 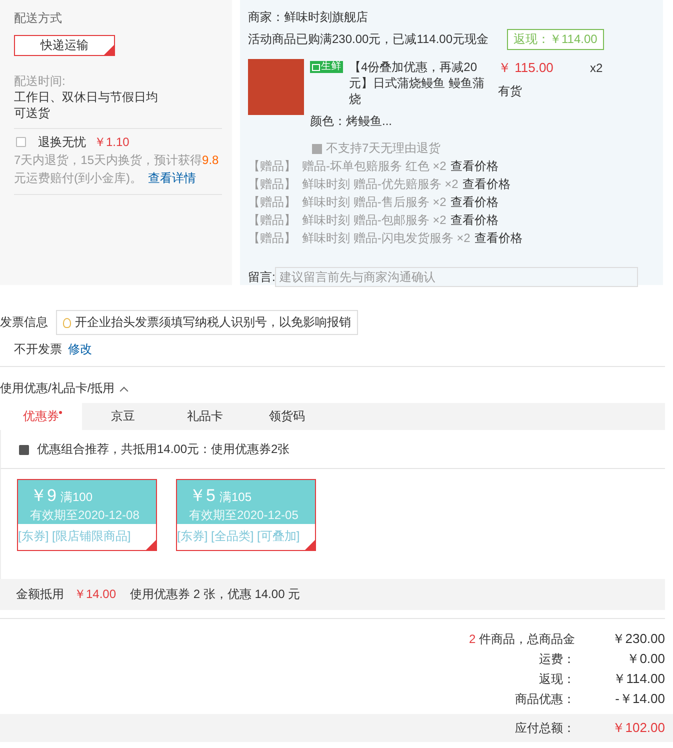 I want to click on service-description: 7天内退货，15天内换货，预计获得9.8 元运费赔付(到小金库)。 查看详情, so click(x=116, y=169).